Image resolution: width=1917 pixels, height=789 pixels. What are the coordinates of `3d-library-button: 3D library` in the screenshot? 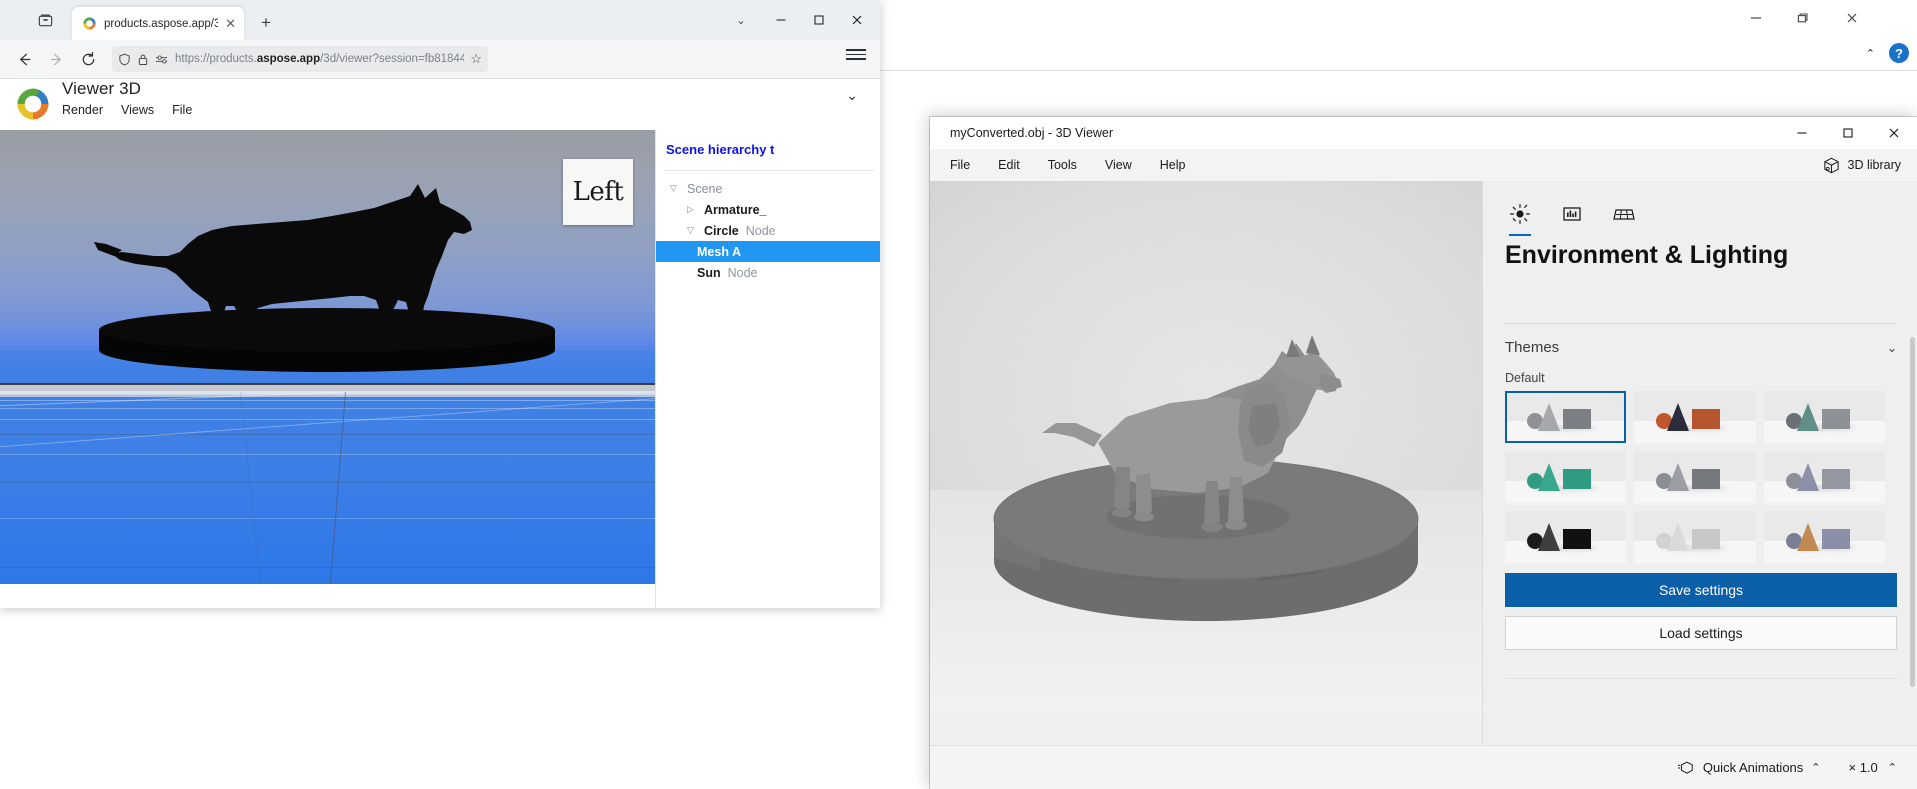 It's located at (1862, 165).